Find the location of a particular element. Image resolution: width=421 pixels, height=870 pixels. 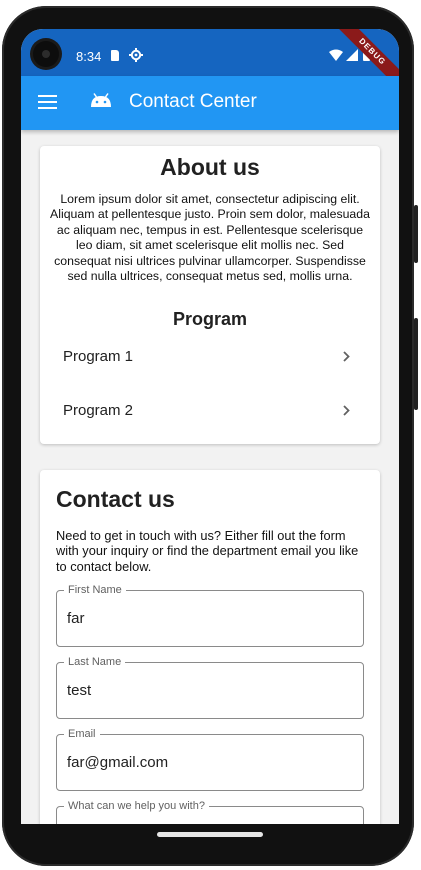

sd-card-icon is located at coordinates (115, 55).